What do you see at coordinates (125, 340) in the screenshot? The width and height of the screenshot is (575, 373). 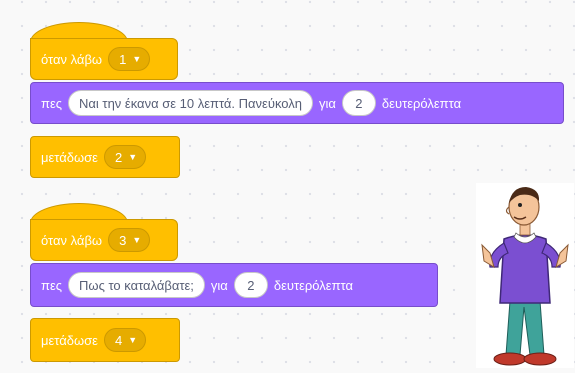 I see `message-dropdown: 4 ▼` at bounding box center [125, 340].